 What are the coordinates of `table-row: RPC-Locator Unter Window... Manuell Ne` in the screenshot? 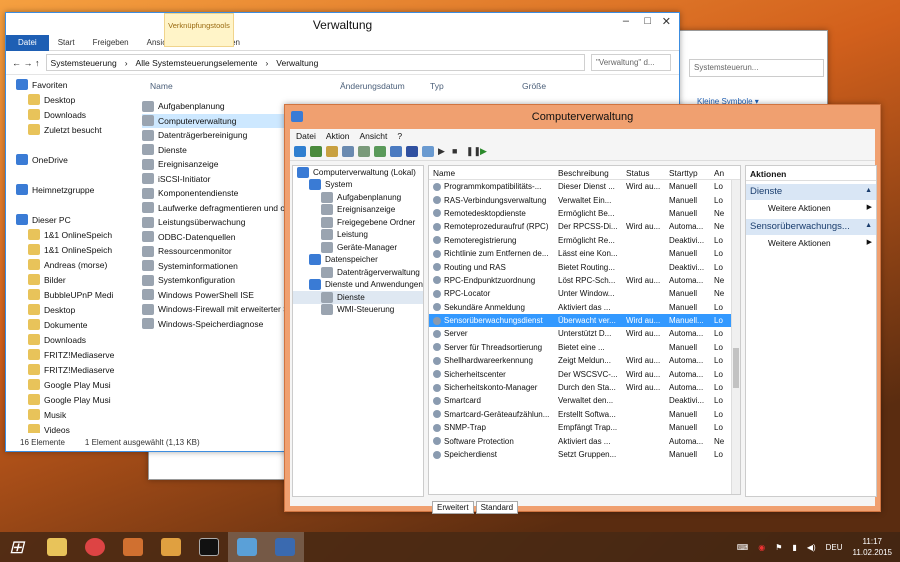 It's located at (584, 293).